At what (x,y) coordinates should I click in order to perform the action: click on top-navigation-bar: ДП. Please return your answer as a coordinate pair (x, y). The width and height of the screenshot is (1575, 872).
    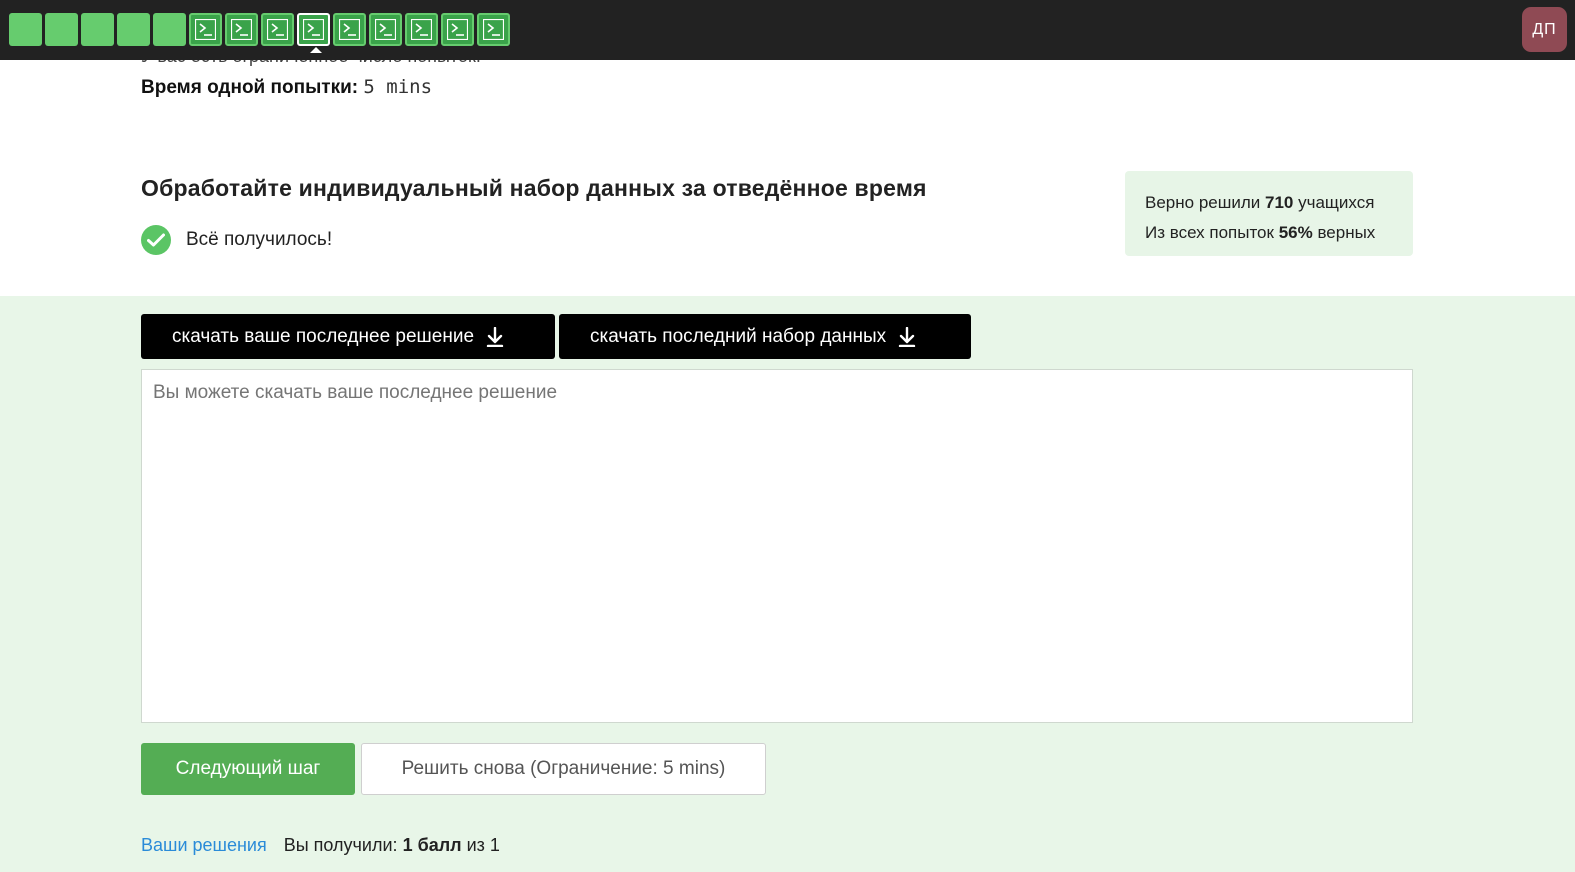
    Looking at the image, I should click on (787, 30).